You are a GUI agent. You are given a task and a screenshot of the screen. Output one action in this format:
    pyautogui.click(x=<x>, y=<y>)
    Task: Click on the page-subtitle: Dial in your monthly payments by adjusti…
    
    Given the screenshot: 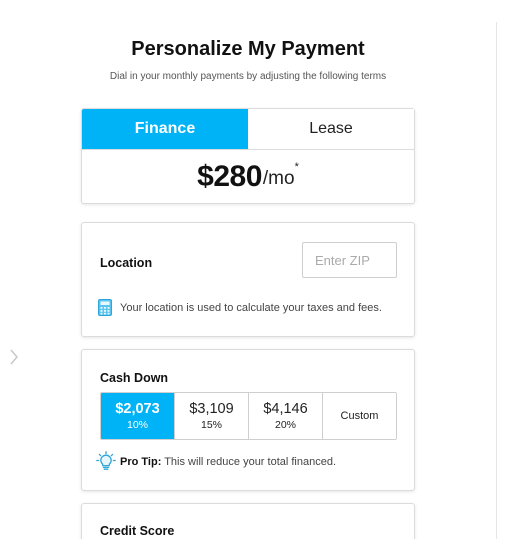 What is the action you would take?
    pyautogui.click(x=248, y=76)
    